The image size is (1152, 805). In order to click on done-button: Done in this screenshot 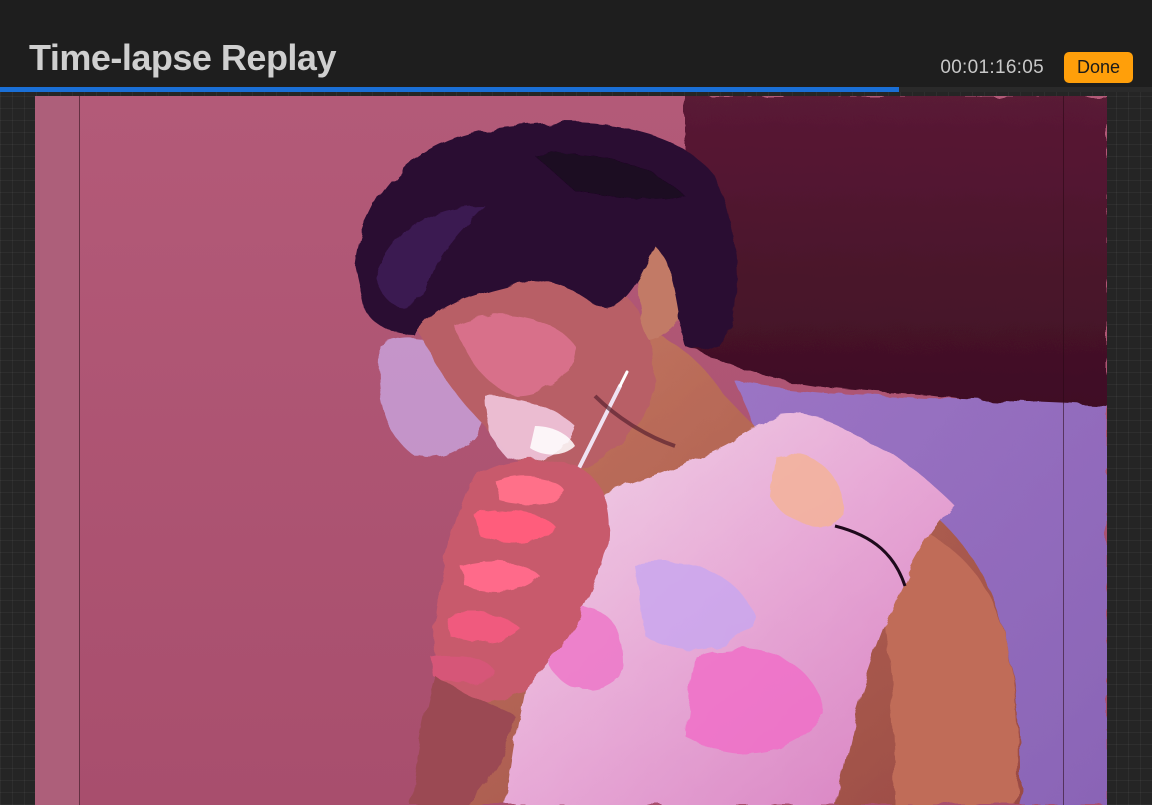, I will do `click(1098, 67)`.